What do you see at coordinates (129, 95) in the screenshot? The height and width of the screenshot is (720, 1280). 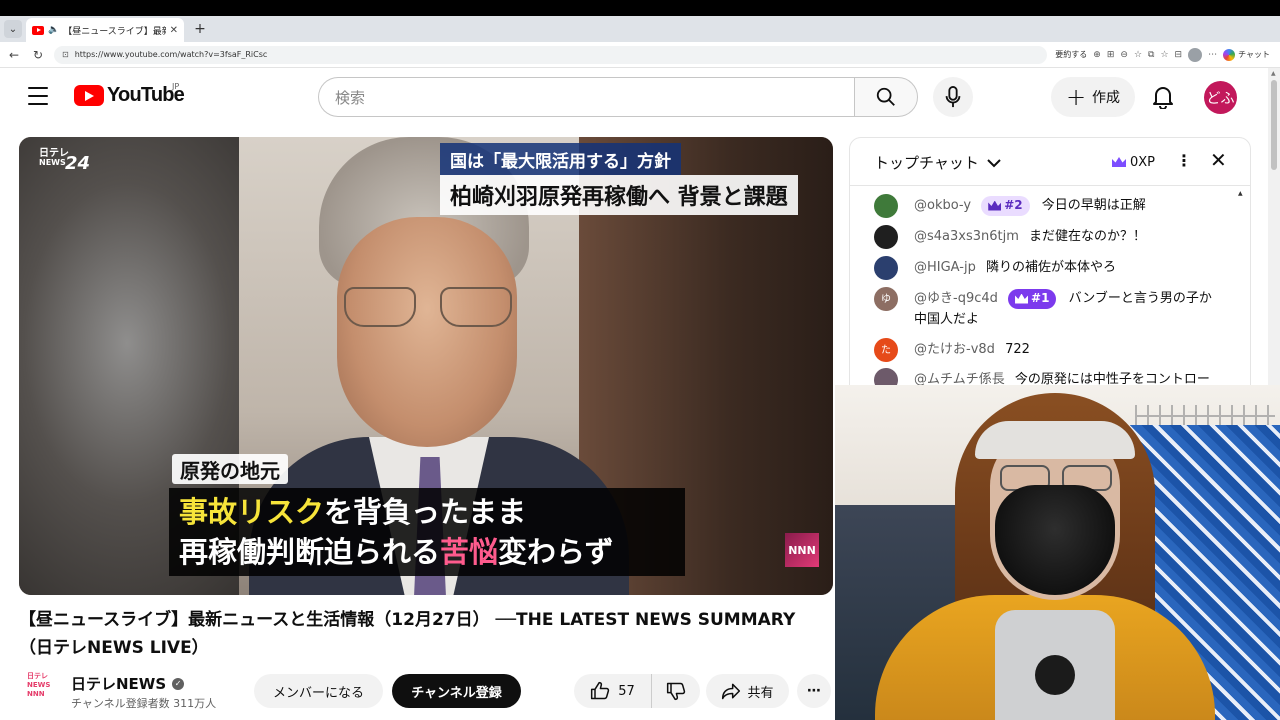 I see `youtube-logo: YouTube` at bounding box center [129, 95].